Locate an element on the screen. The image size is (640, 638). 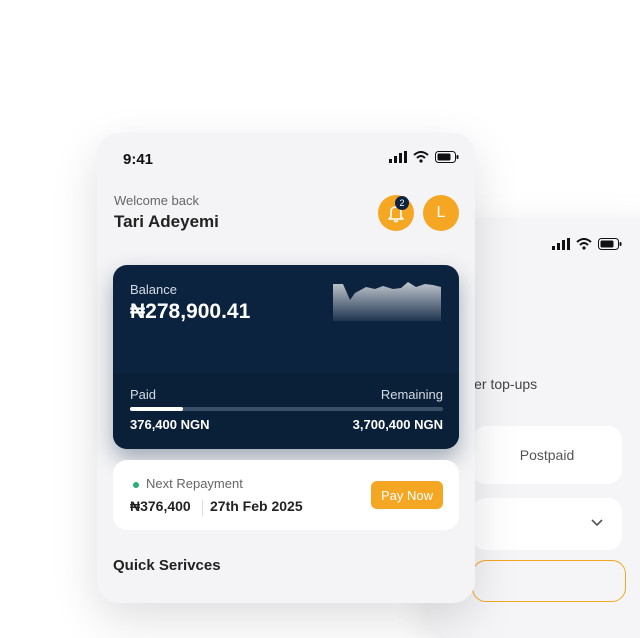
user-name: Tari Adeyemi is located at coordinates (166, 221).